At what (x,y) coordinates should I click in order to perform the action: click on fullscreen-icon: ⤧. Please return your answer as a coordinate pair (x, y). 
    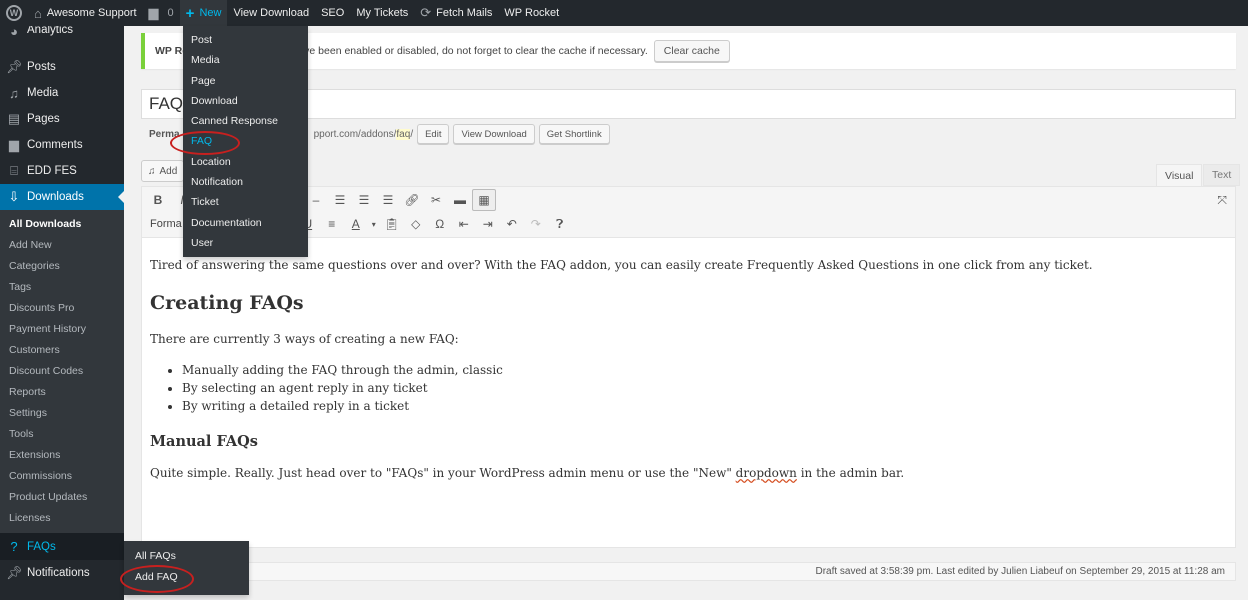
    Looking at the image, I should click on (1222, 200).